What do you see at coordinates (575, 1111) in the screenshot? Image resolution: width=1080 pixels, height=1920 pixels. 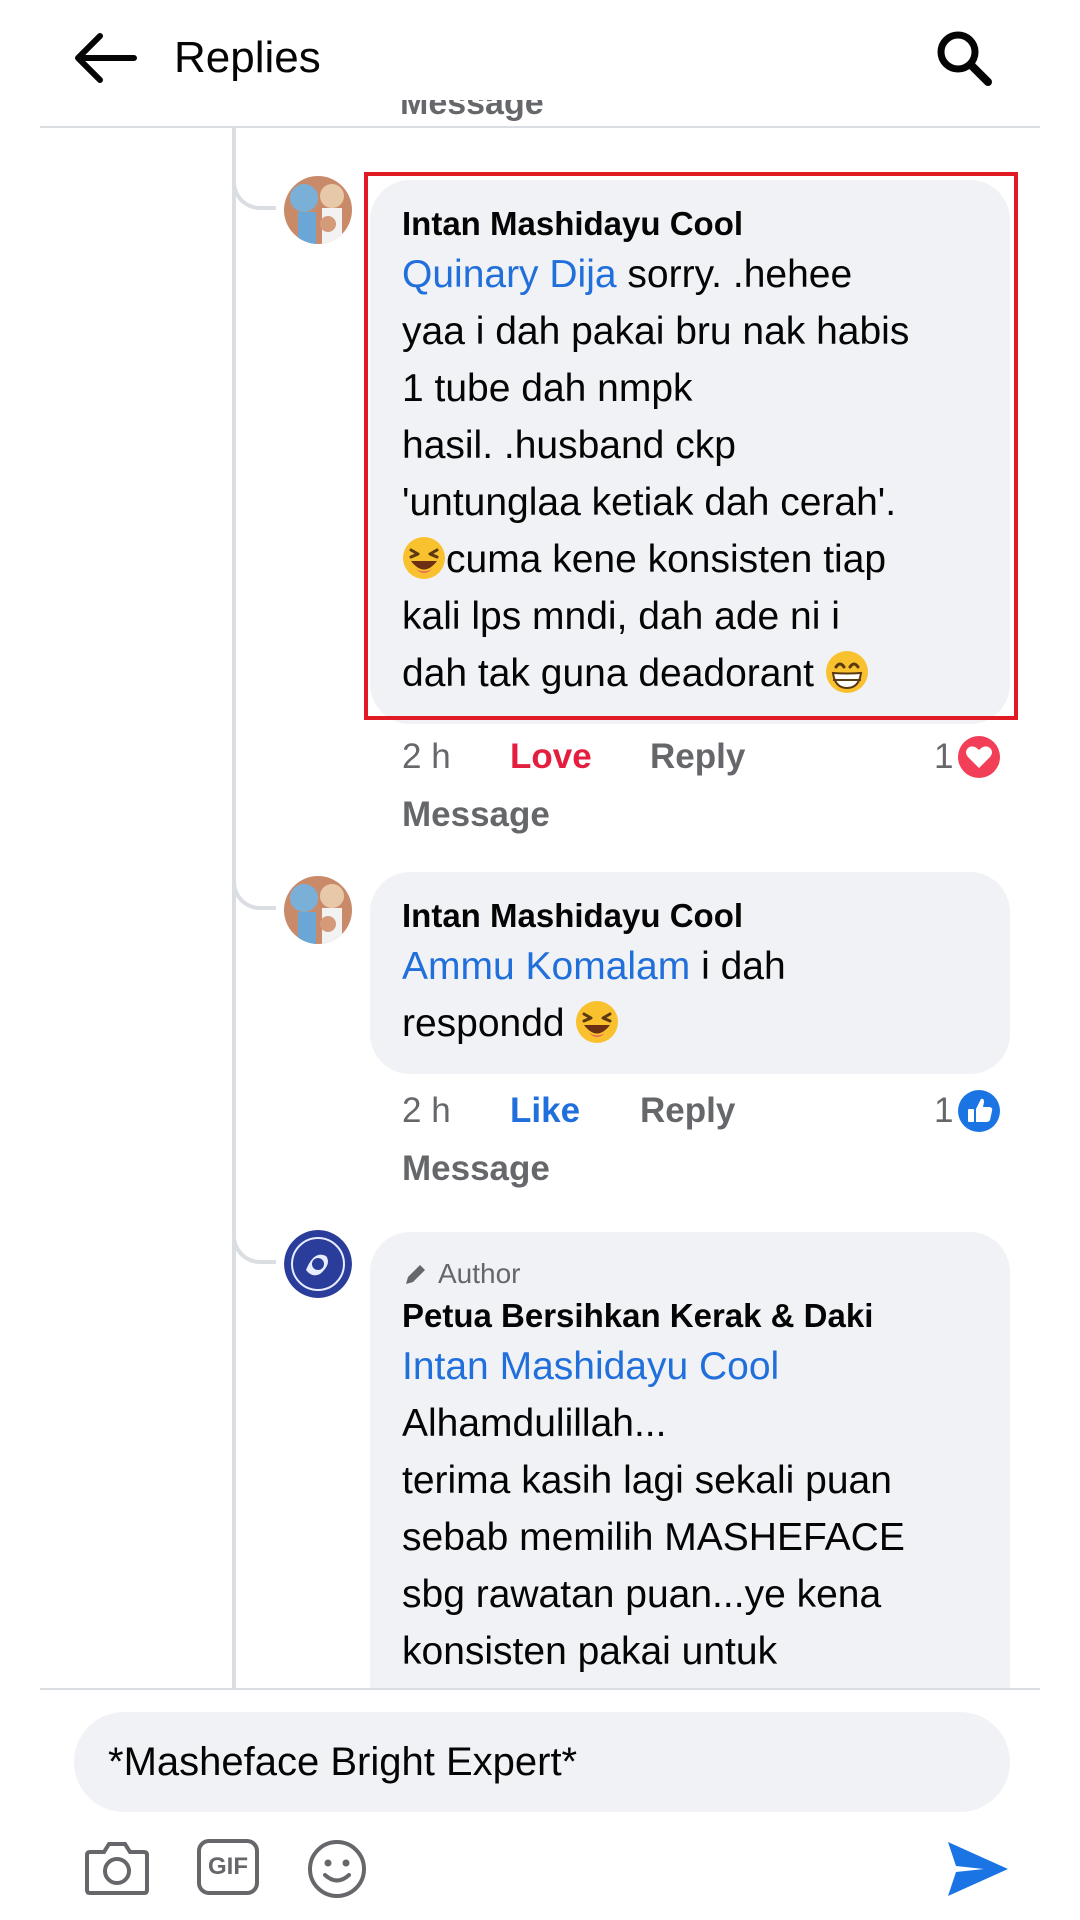 I see `like-reaction-button: Like` at bounding box center [575, 1111].